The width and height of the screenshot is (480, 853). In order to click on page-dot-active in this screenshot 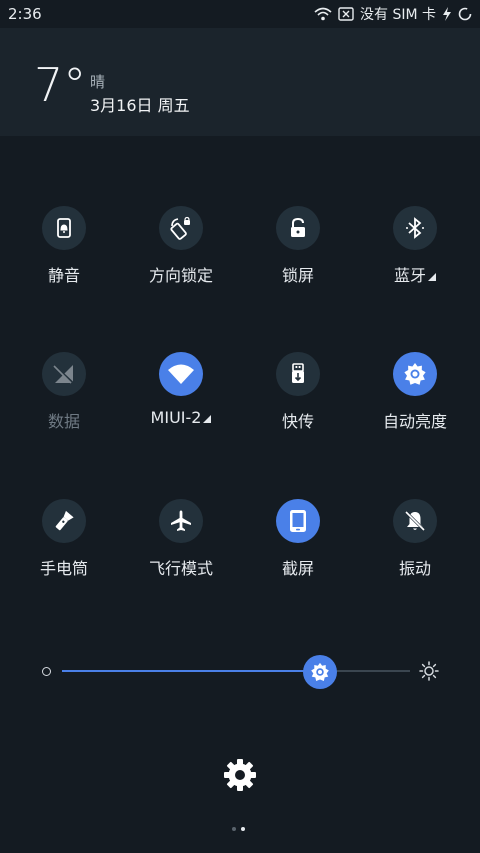, I will do `click(243, 829)`.